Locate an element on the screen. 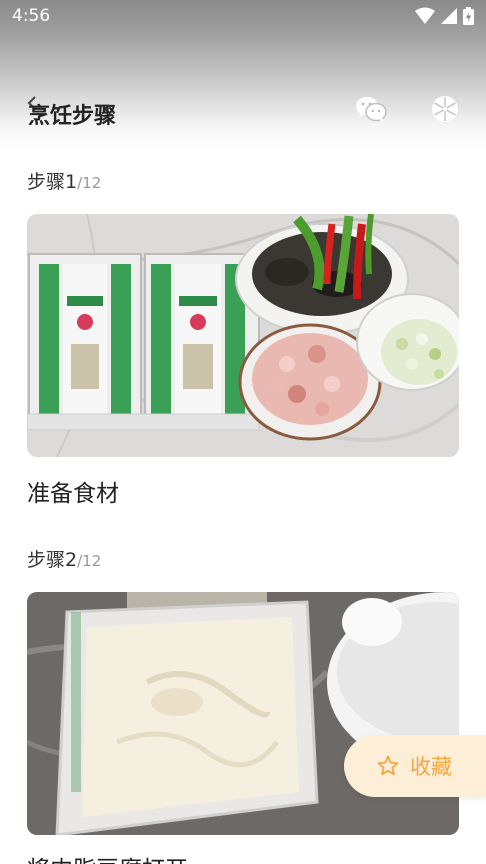 This screenshot has width=486, height=864. step-label: 步骤2/12 is located at coordinates (64, 558).